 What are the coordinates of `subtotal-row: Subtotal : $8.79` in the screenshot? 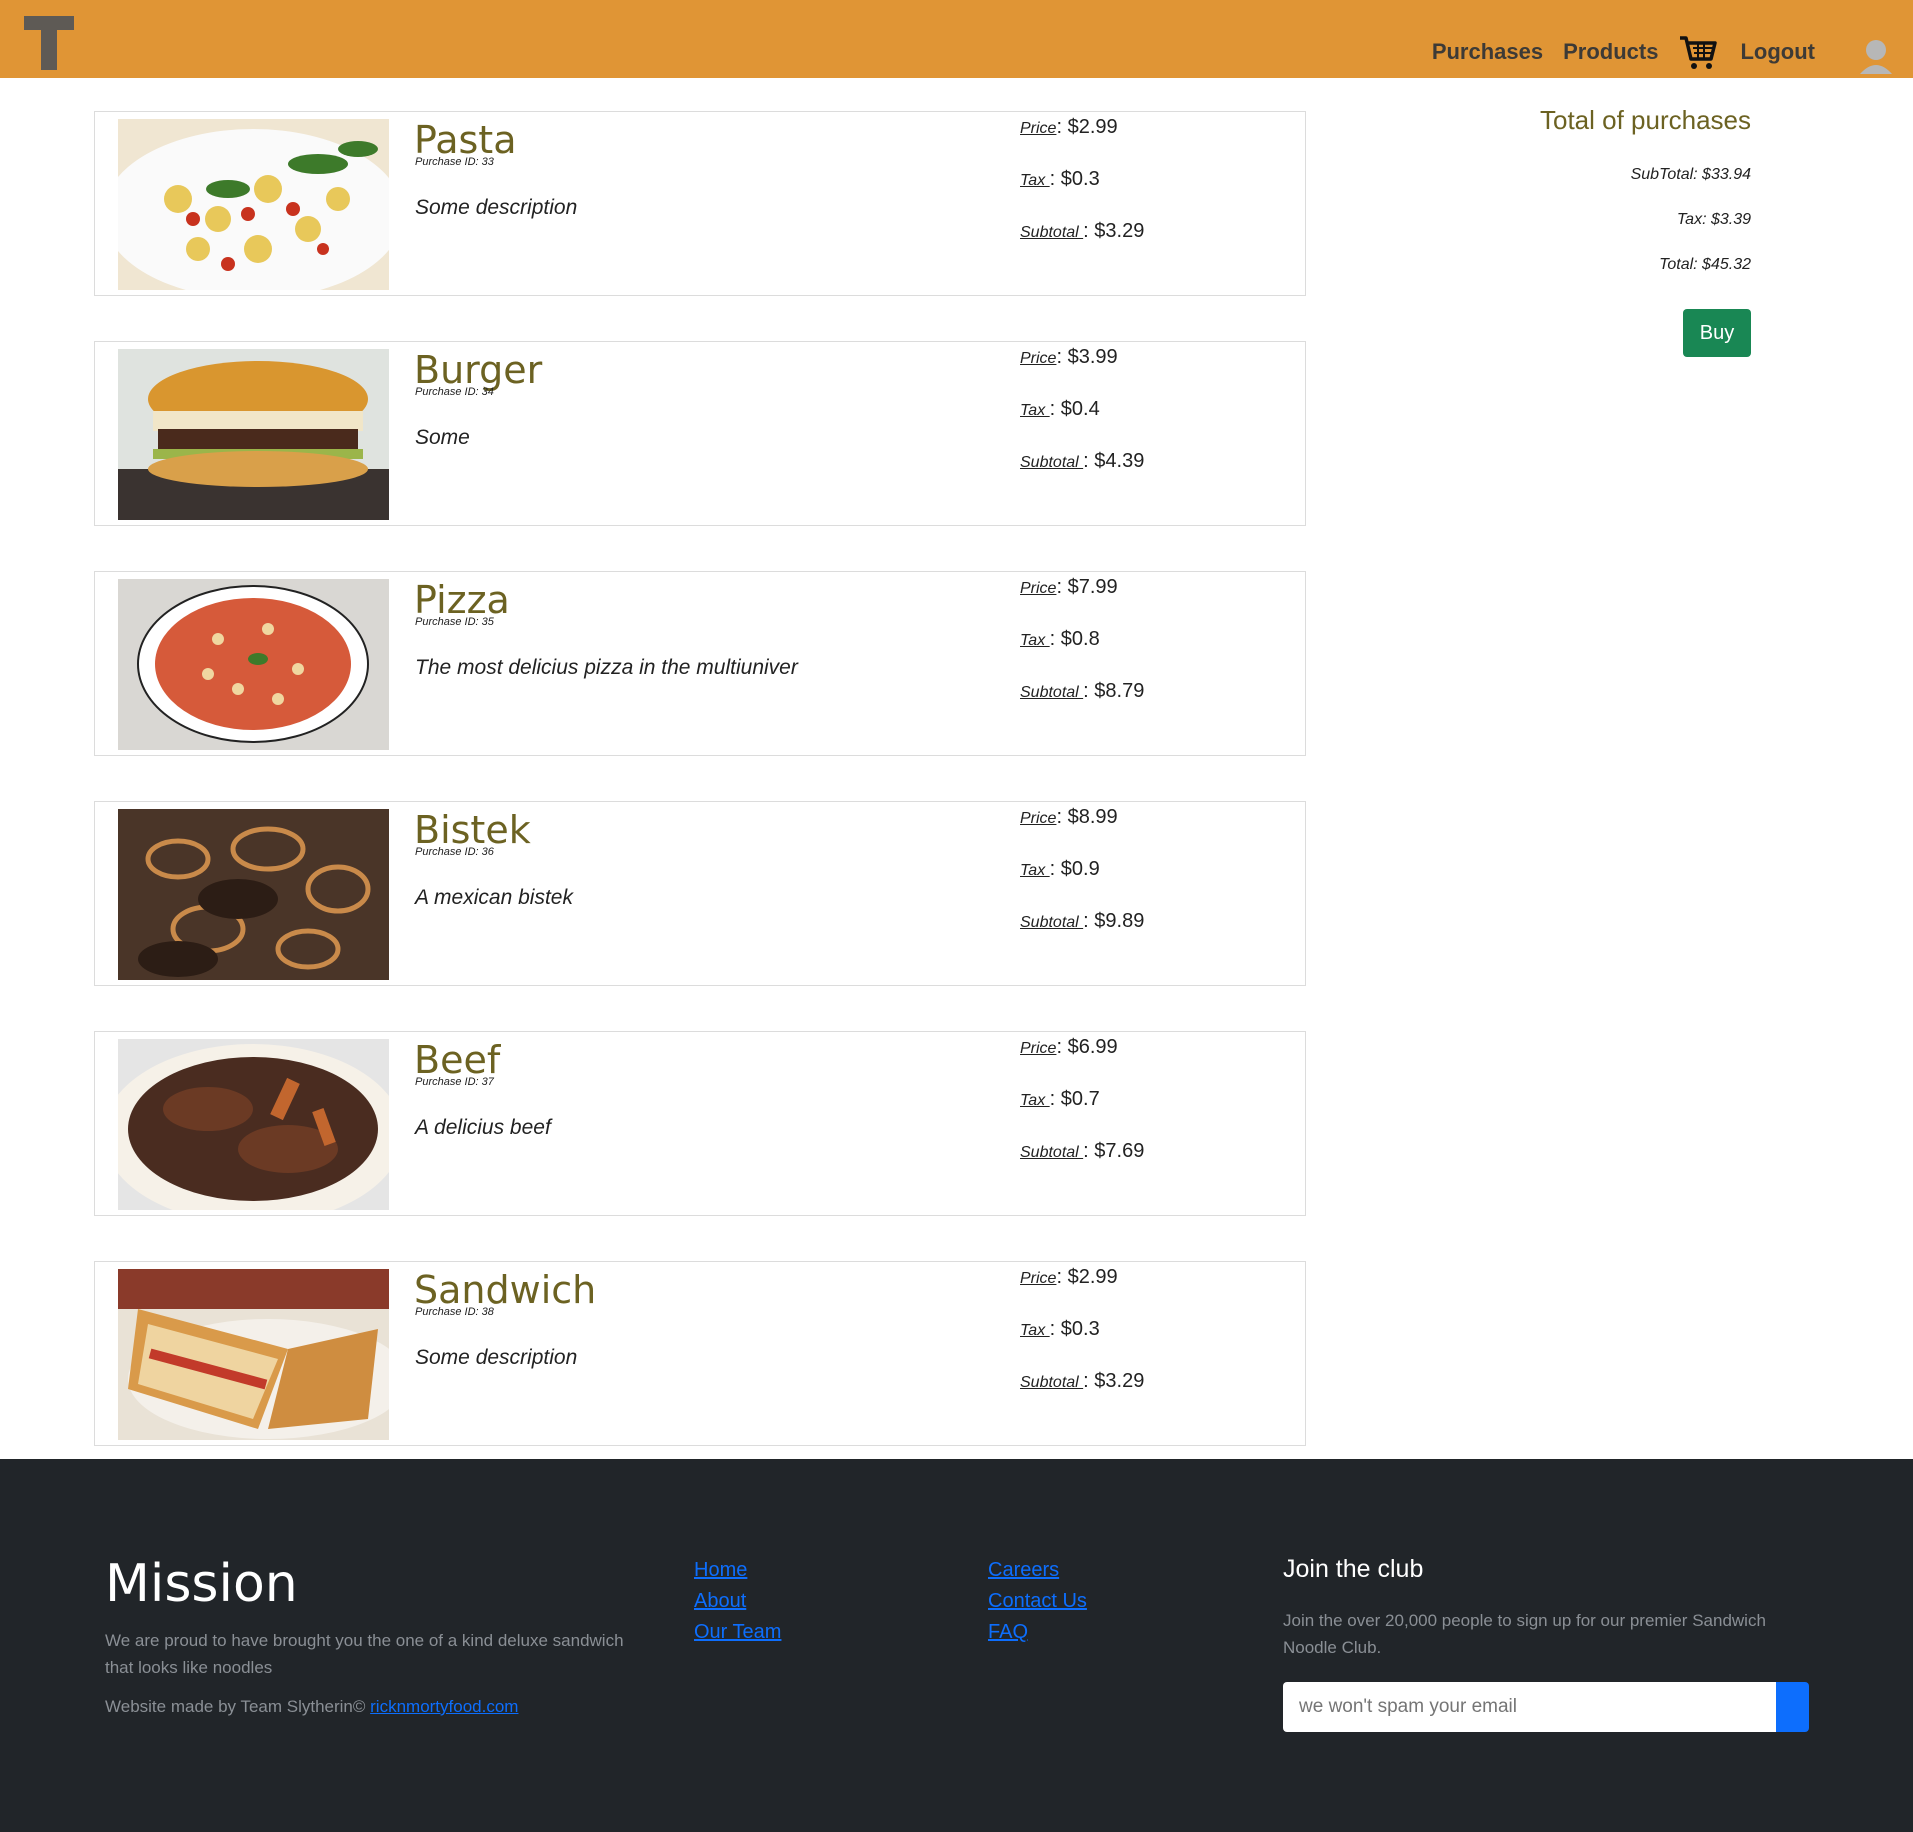 It's located at (1082, 691).